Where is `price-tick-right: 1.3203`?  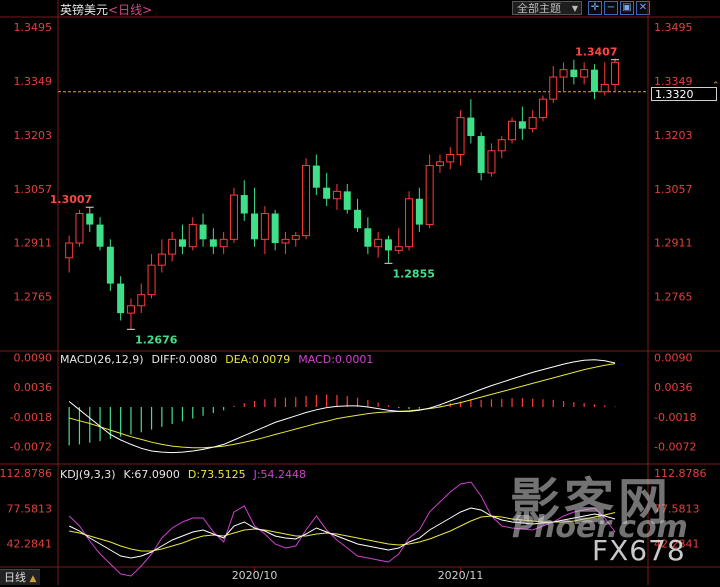
price-tick-right: 1.3203 is located at coordinates (673, 135).